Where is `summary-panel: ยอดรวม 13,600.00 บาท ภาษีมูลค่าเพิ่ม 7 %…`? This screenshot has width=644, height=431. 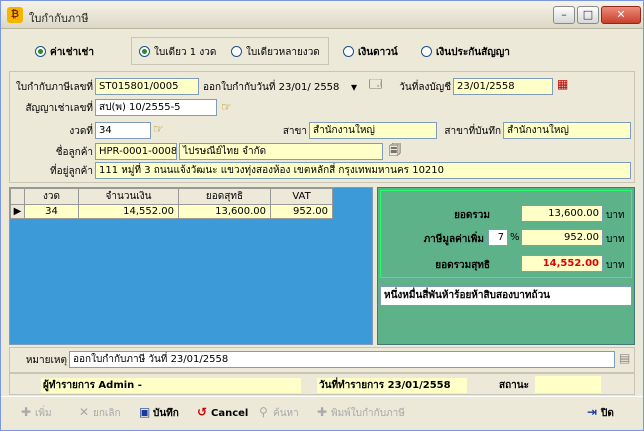
summary-panel: ยอดรวม 13,600.00 บาท ภาษีมูลค่าเพิ่ม 7 %… is located at coordinates (506, 266).